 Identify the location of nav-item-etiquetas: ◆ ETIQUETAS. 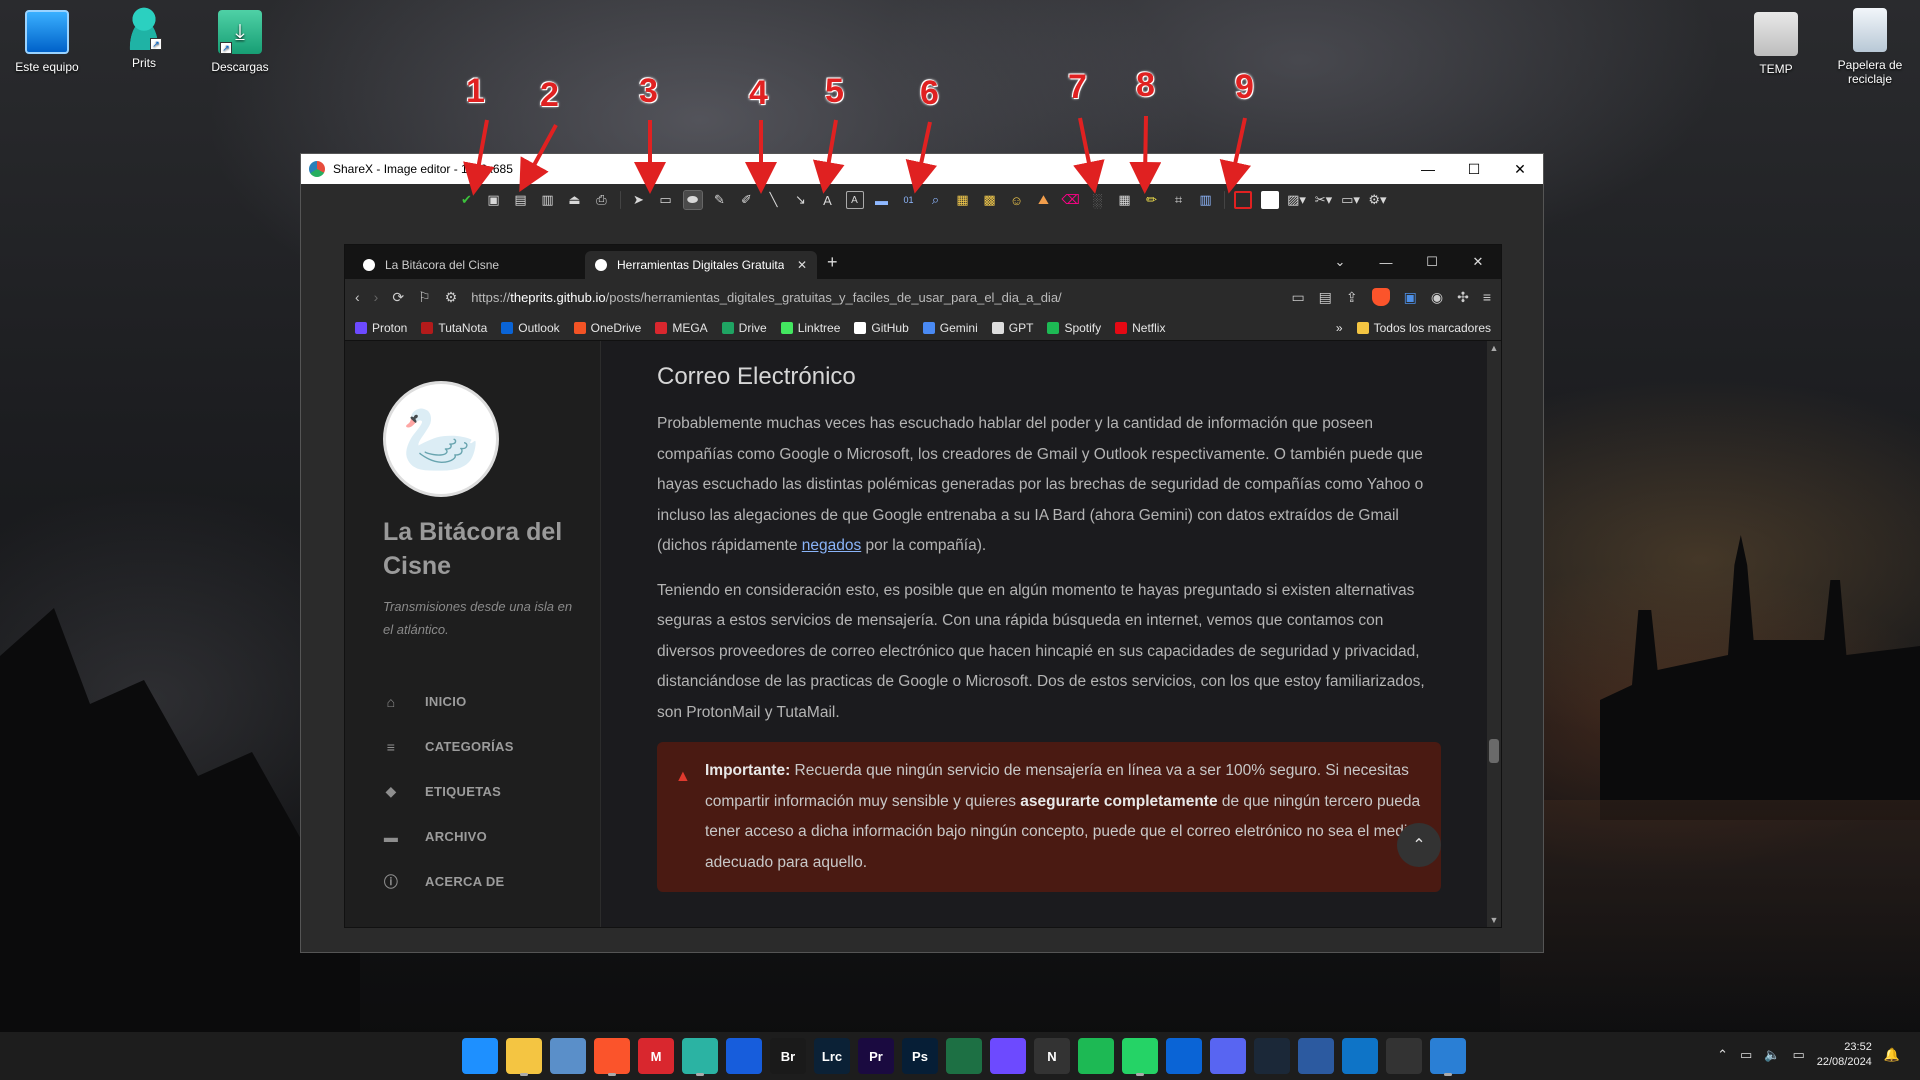
(491, 791).